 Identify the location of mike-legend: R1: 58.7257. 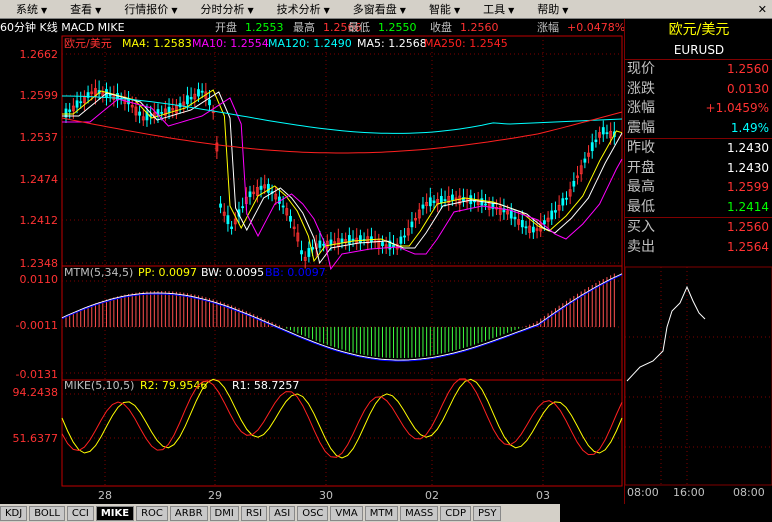
(265, 385).